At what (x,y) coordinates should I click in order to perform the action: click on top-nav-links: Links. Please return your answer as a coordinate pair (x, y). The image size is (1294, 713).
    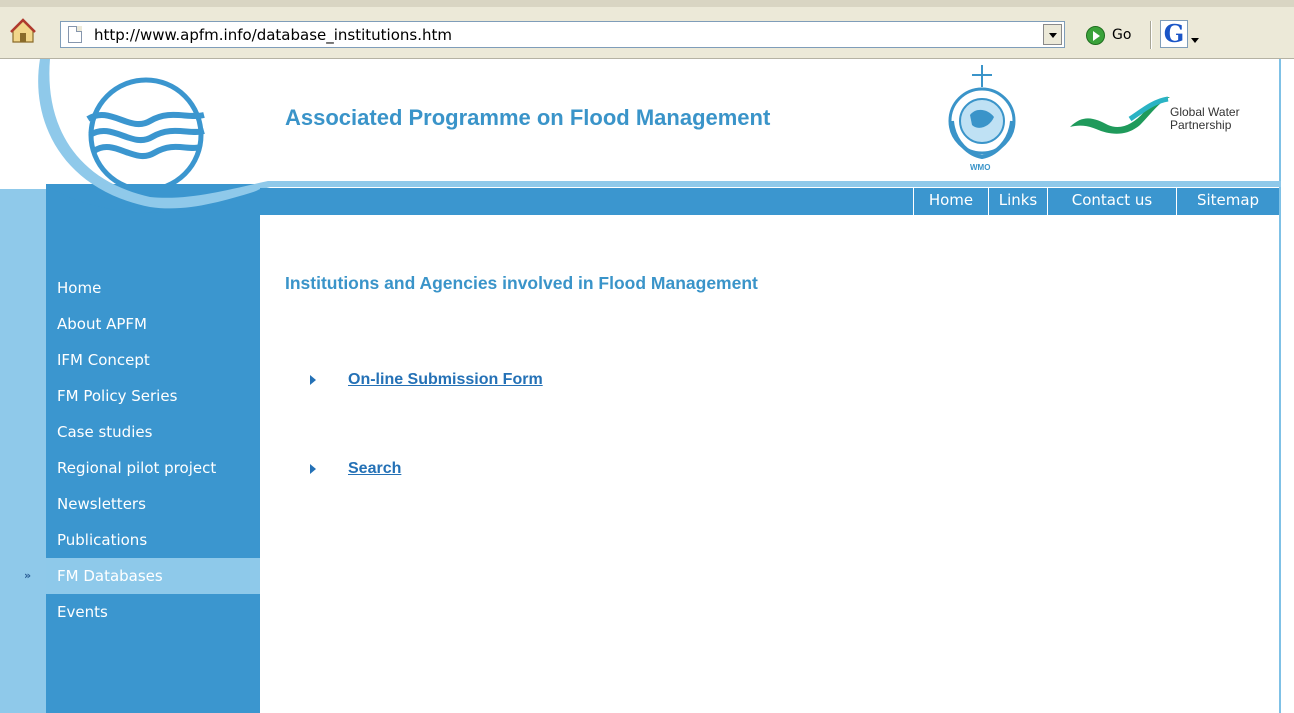
    Looking at the image, I should click on (1017, 201).